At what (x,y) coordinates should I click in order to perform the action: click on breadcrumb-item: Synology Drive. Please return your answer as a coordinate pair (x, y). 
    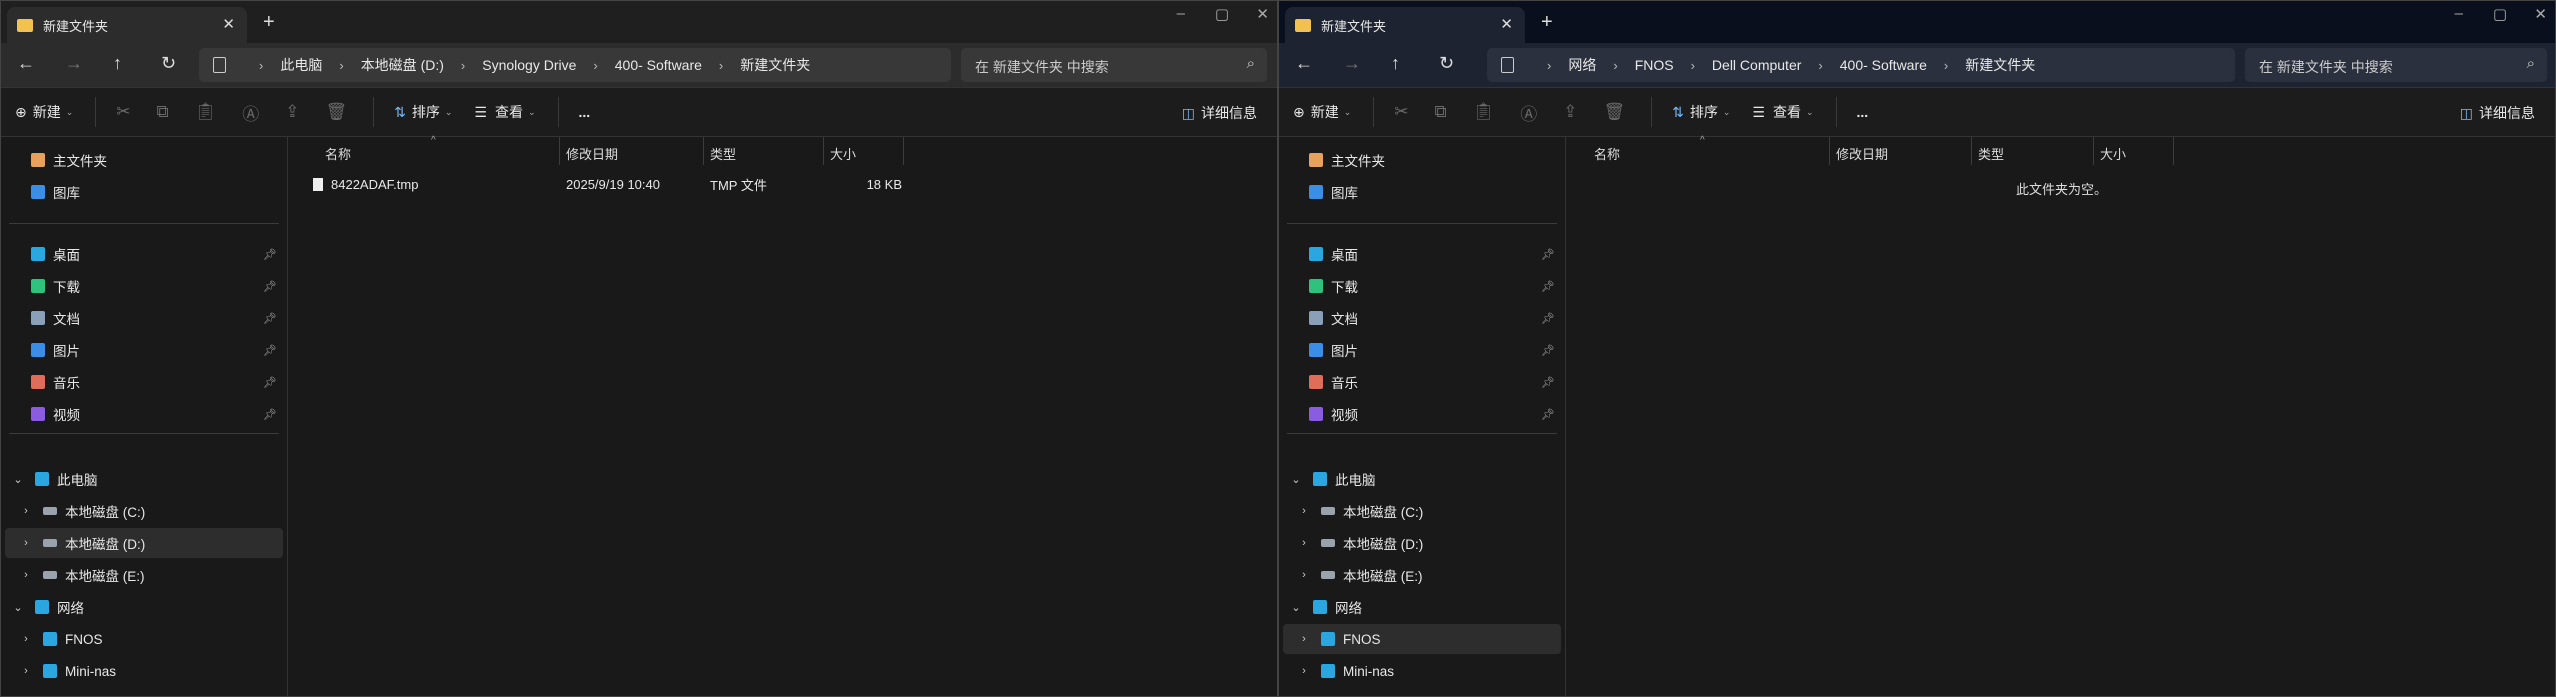
    Looking at the image, I should click on (529, 65).